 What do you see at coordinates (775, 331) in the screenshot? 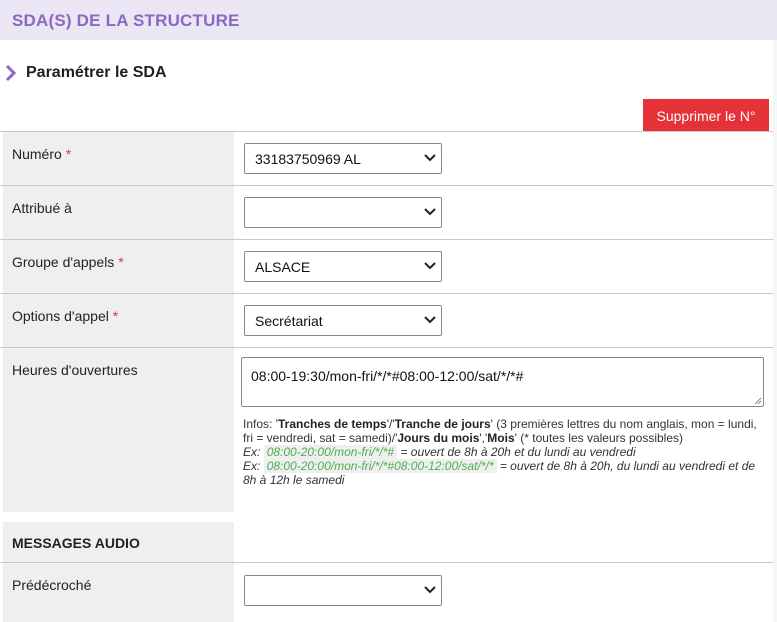
I see `scrollbar` at bounding box center [775, 331].